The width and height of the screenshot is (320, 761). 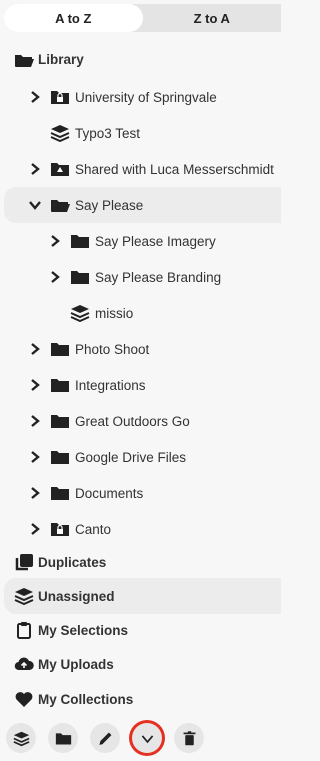 I want to click on tree-item: Documents, so click(x=140, y=493).